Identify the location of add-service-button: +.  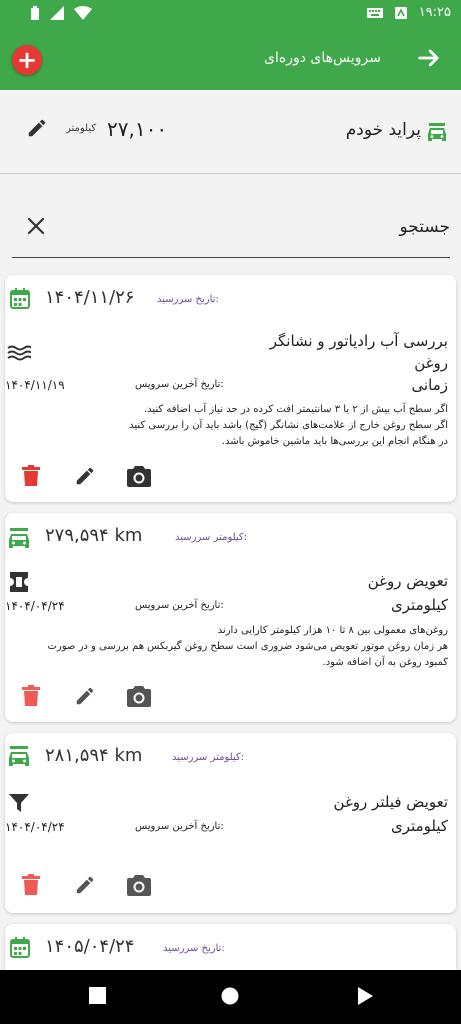
(27, 60).